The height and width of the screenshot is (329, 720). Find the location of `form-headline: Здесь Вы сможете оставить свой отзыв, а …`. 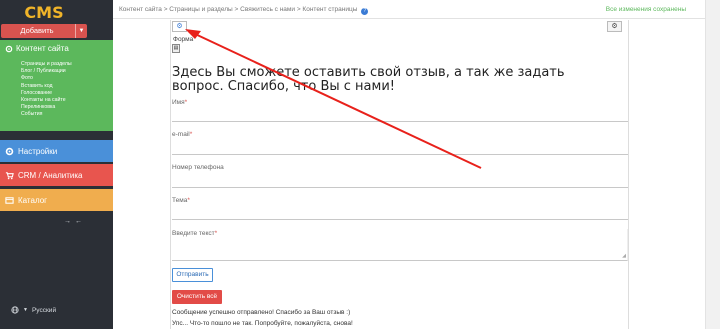

form-headline: Здесь Вы сможете оставить свой отзыв, а … is located at coordinates (368, 79).